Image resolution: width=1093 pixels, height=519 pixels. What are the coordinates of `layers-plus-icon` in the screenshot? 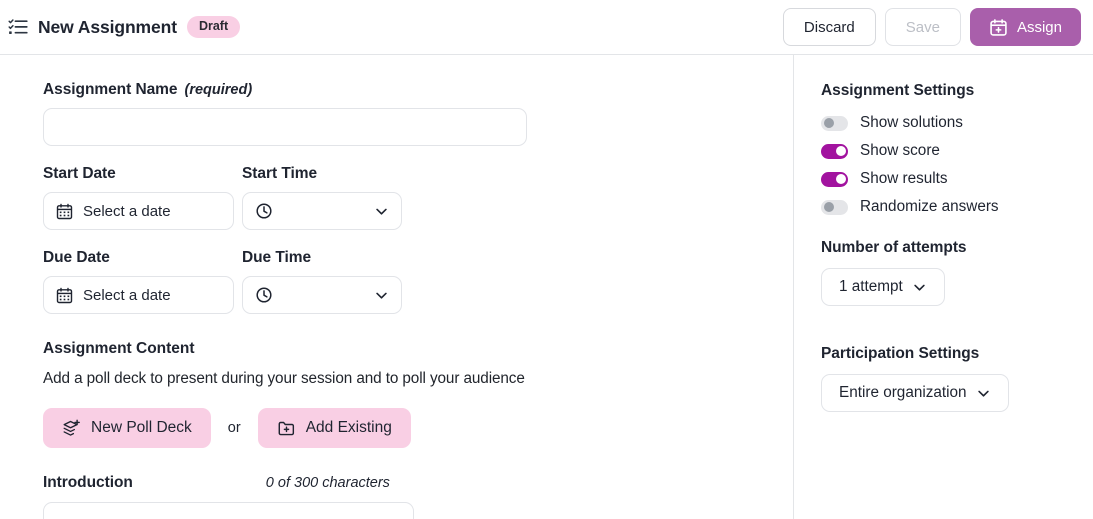 It's located at (71, 428).